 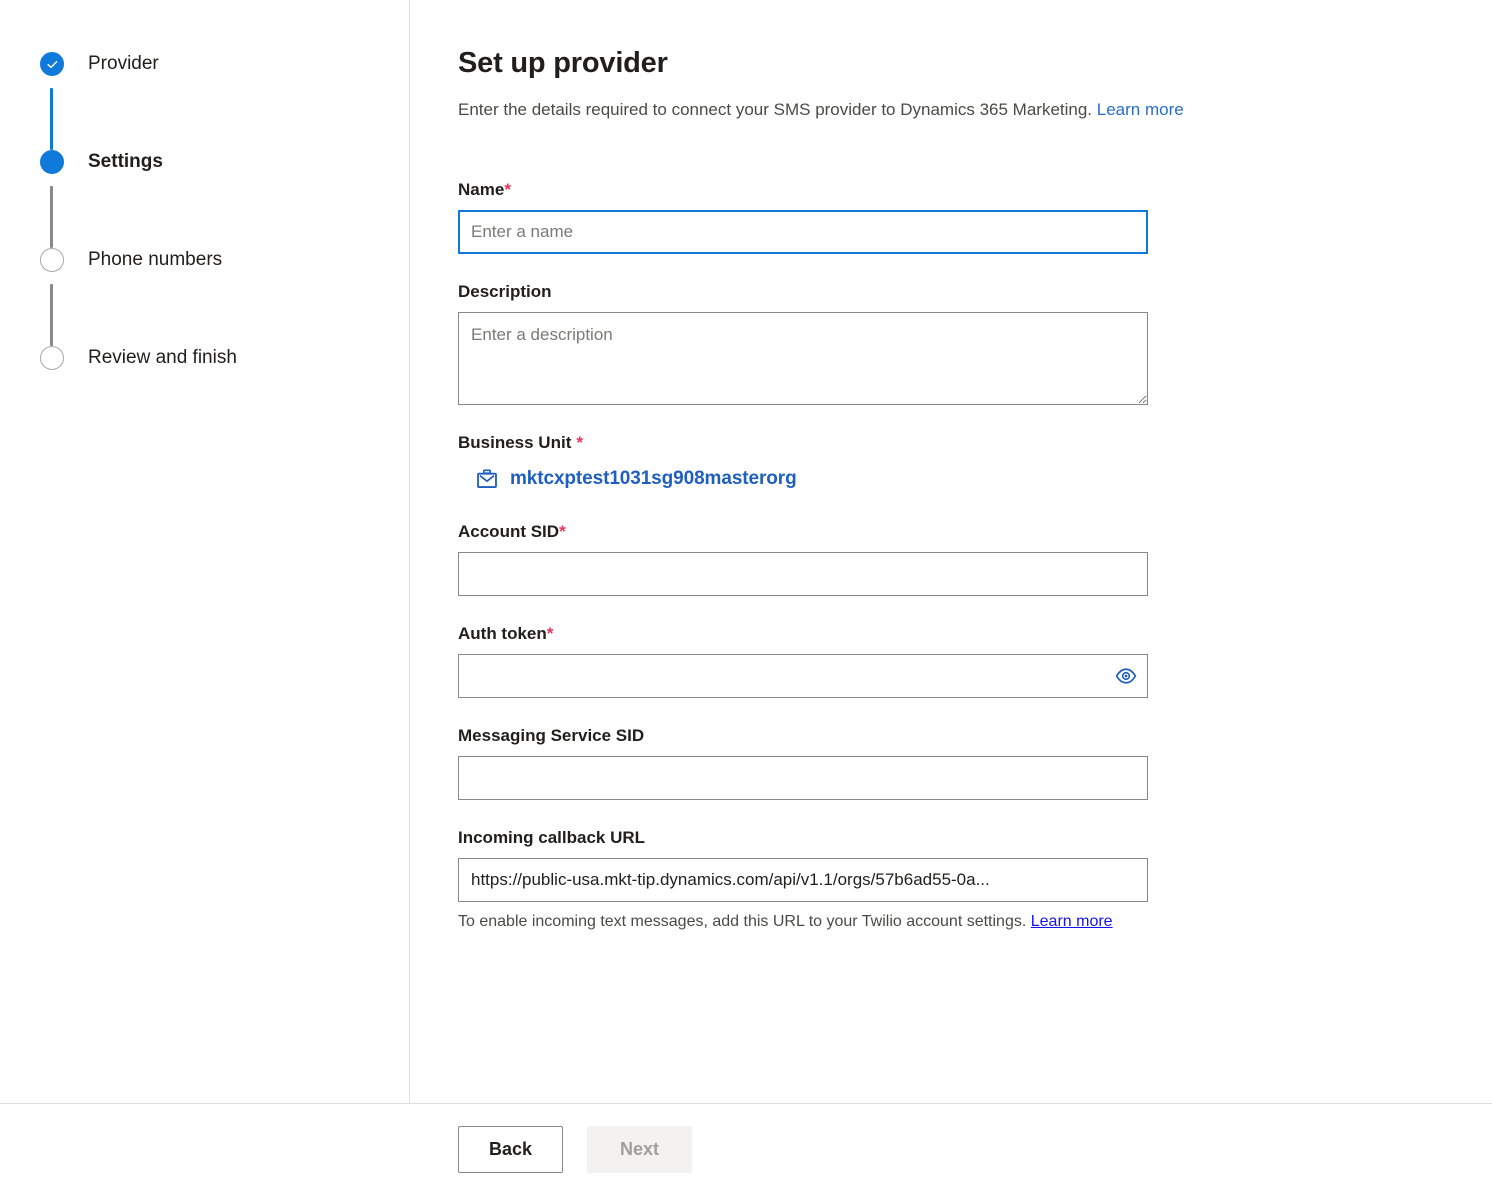 I want to click on auth-token-input-wrapper, so click(x=803, y=676).